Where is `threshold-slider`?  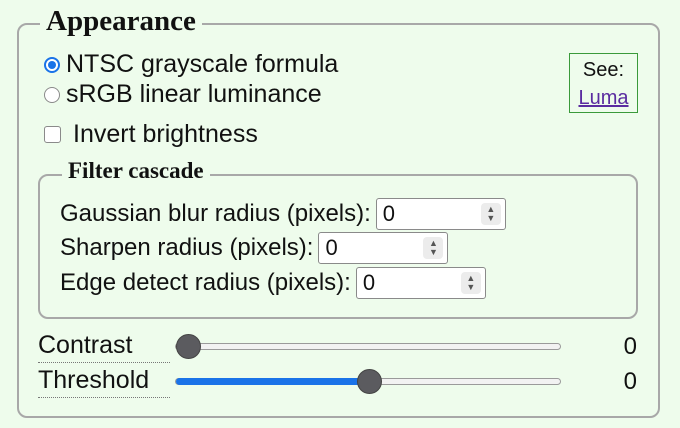 threshold-slider is located at coordinates (368, 381).